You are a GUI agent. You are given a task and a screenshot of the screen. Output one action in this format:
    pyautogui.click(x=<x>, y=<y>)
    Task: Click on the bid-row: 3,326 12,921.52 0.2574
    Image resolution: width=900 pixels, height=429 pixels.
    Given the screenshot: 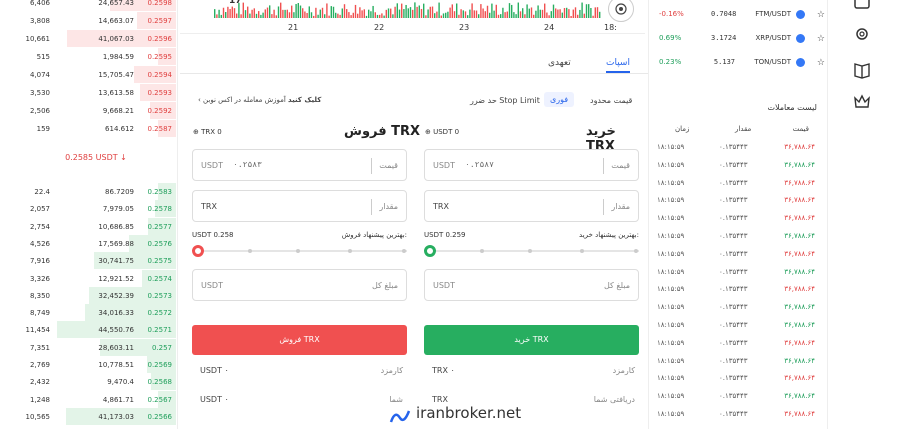 What is the action you would take?
    pyautogui.click(x=96, y=278)
    